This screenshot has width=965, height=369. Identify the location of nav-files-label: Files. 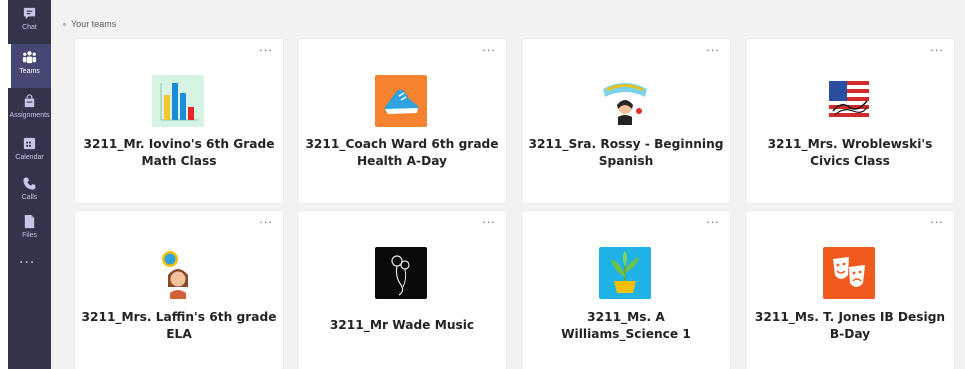
(29, 235).